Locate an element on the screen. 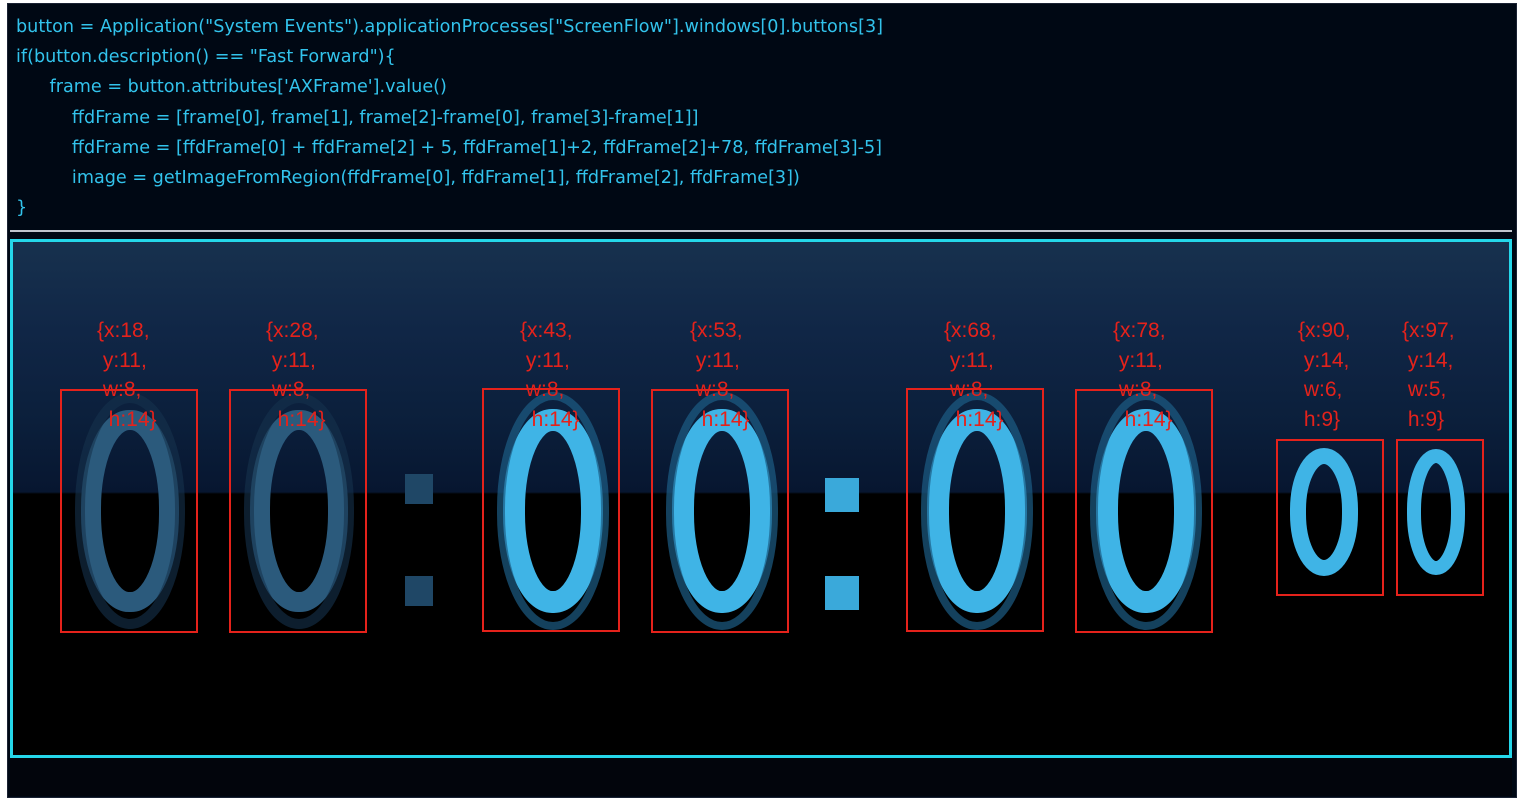  frame-annotation: {x:90, y:14, w:6, h:9} is located at coordinates (1324, 375).